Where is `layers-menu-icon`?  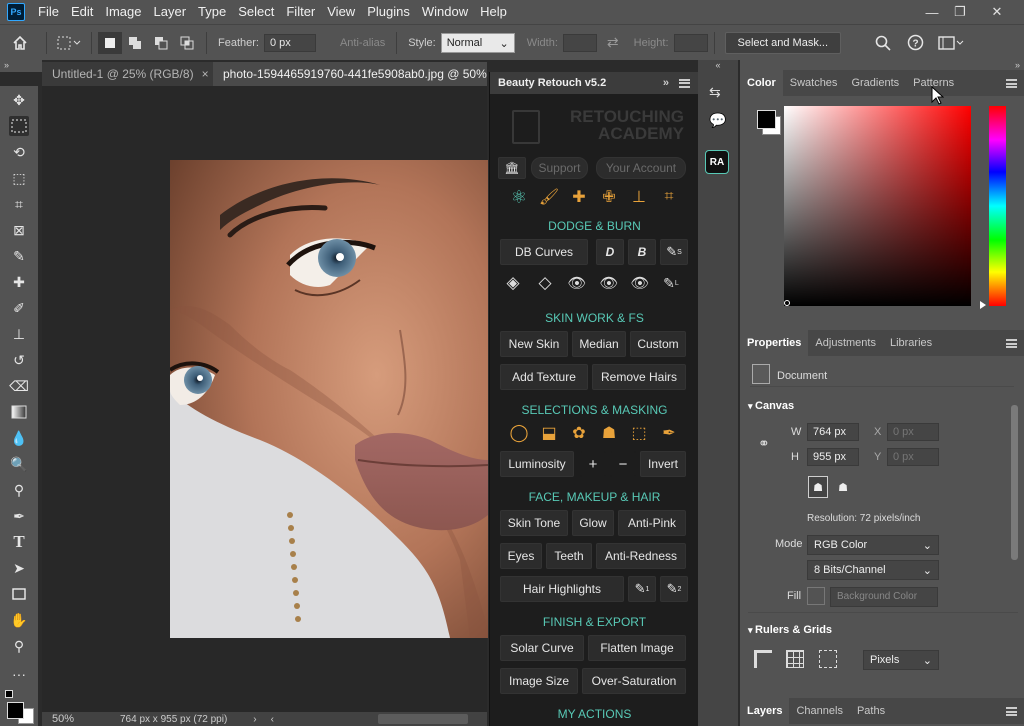 layers-menu-icon is located at coordinates (1011, 711).